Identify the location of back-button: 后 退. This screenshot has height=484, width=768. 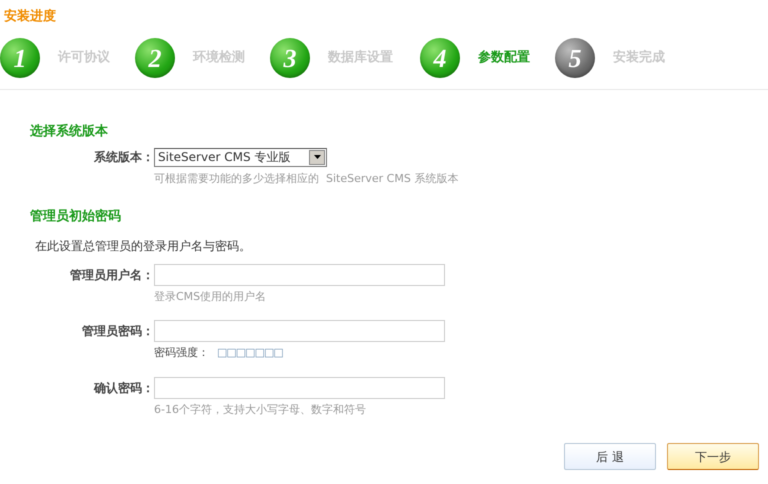
(610, 456).